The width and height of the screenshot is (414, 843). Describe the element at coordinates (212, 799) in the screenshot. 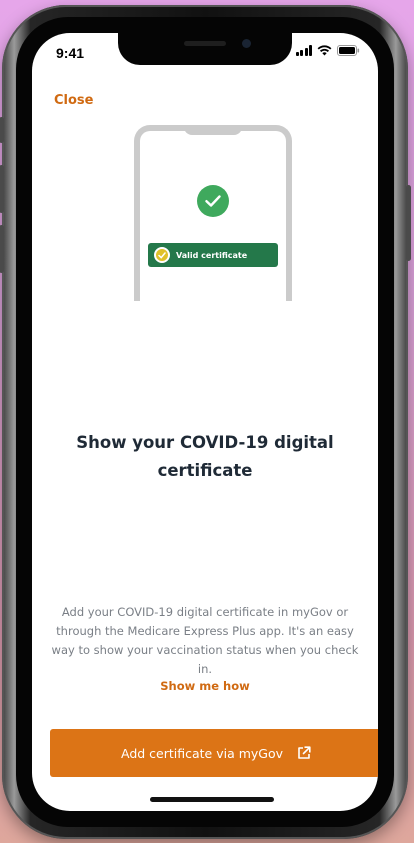

I see `home-indicator` at that location.